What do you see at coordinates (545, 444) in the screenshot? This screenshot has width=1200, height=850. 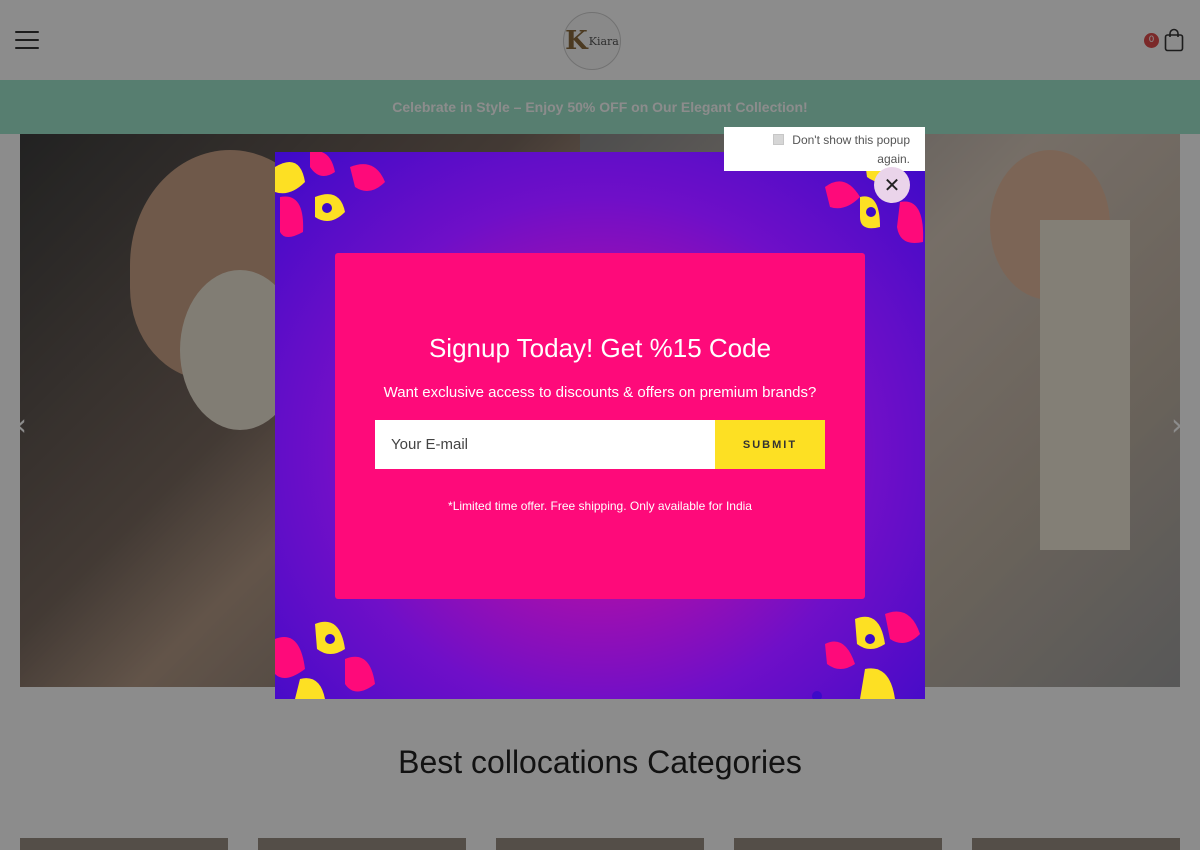 I see `email-field` at bounding box center [545, 444].